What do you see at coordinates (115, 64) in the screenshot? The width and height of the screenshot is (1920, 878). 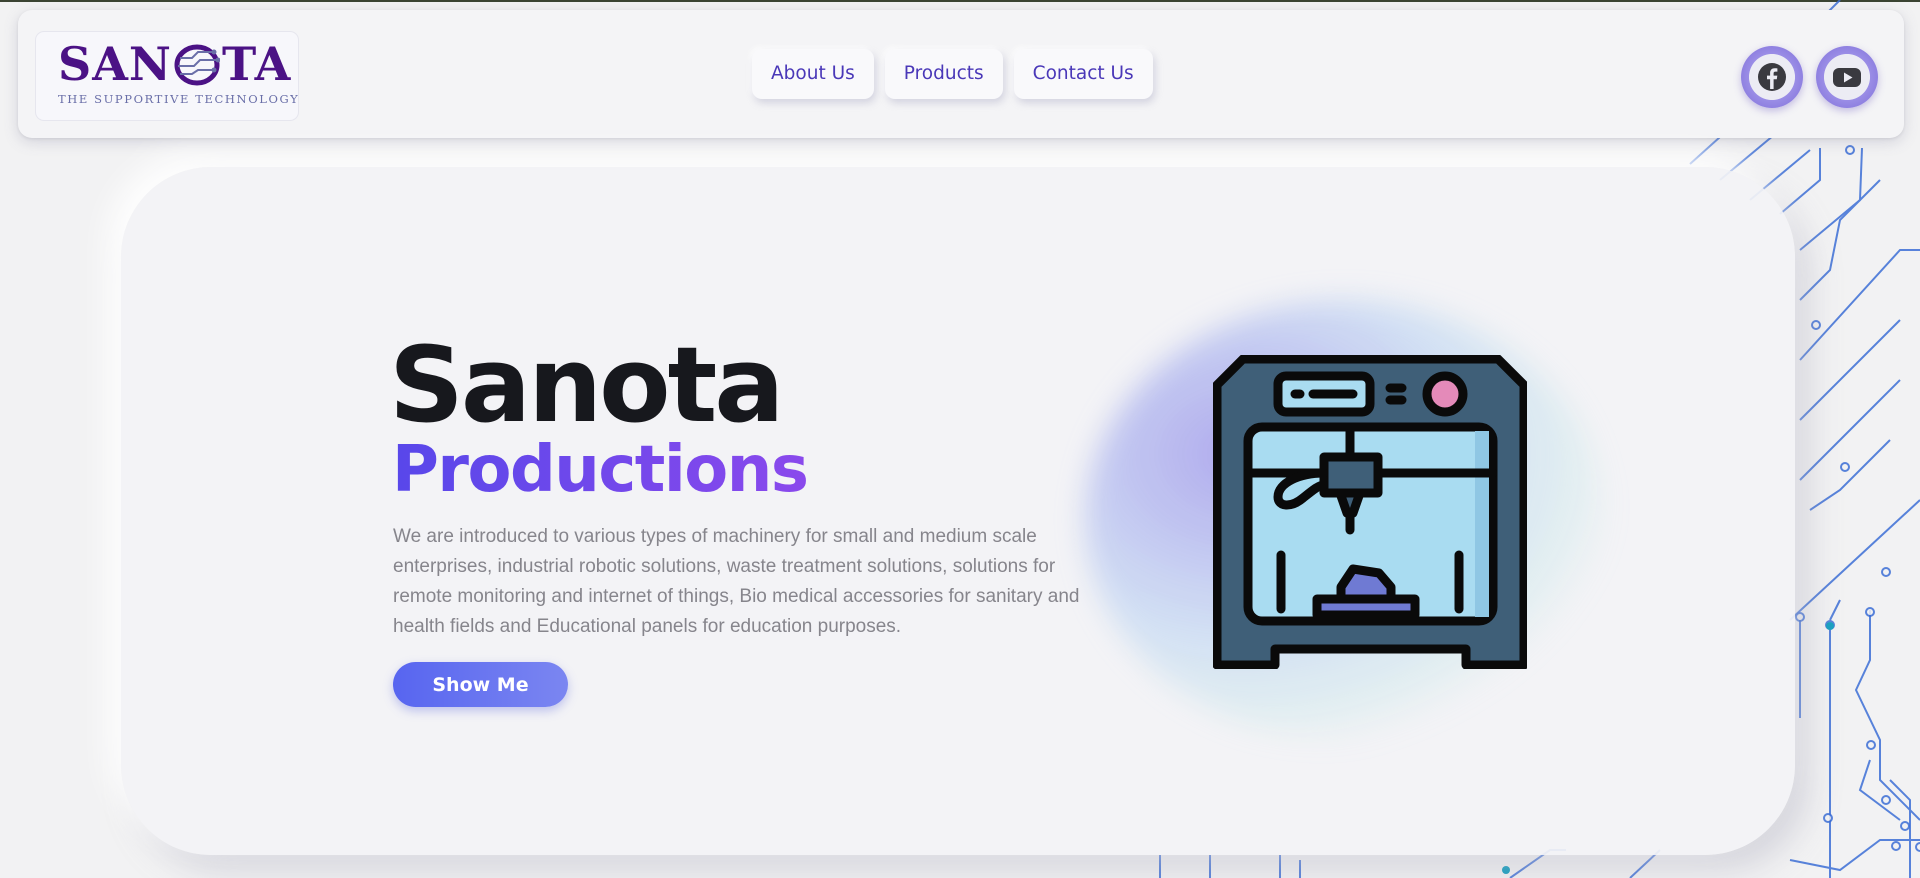 I see `logo-text-left: SAN` at bounding box center [115, 64].